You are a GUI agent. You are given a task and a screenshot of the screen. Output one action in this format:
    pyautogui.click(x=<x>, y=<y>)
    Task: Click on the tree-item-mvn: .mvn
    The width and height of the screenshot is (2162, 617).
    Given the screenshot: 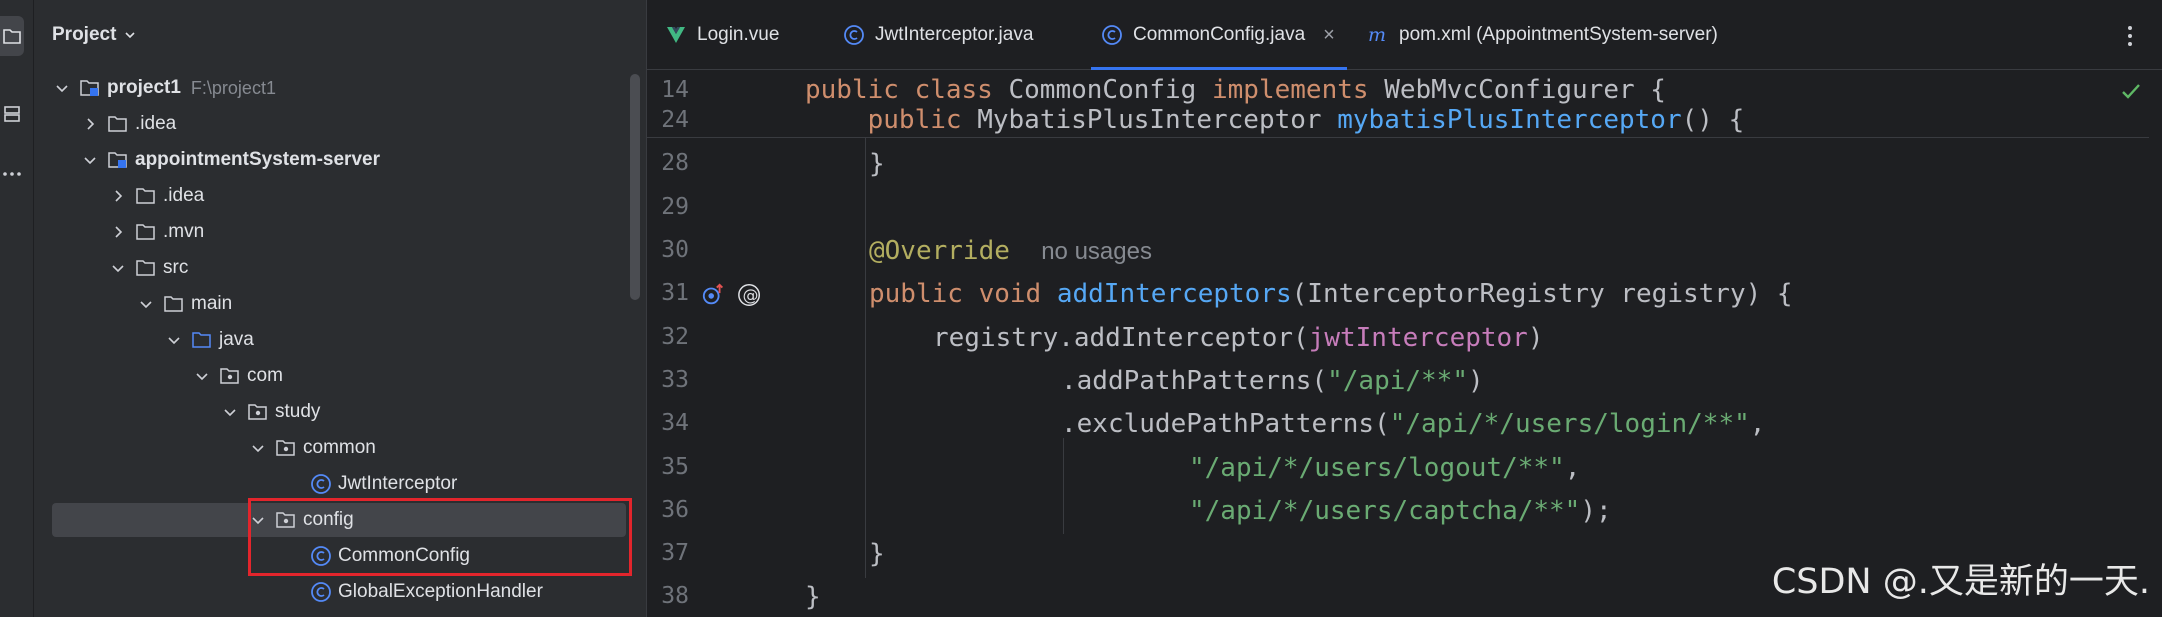 What is the action you would take?
    pyautogui.click(x=334, y=232)
    